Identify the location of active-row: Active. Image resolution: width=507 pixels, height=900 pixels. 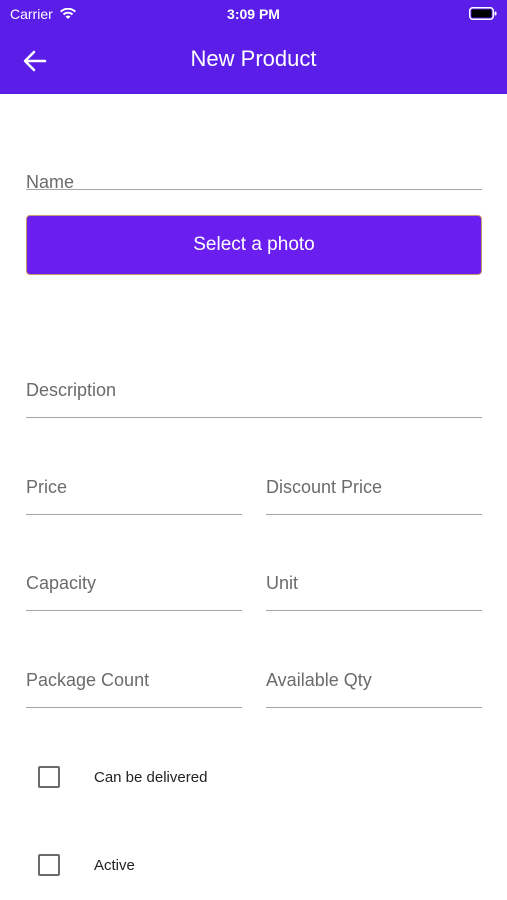
(86, 865).